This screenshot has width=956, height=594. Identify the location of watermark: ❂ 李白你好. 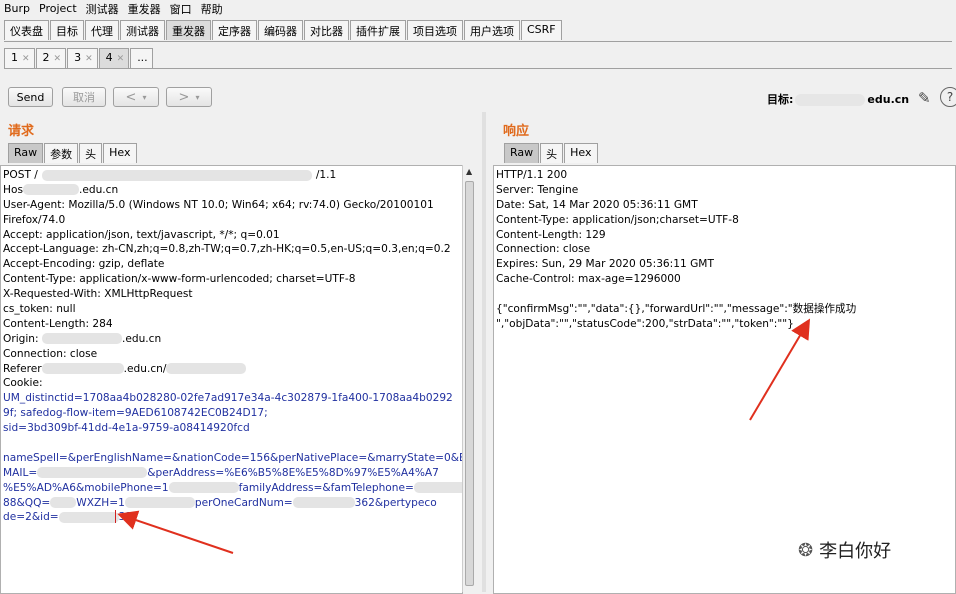
(844, 550).